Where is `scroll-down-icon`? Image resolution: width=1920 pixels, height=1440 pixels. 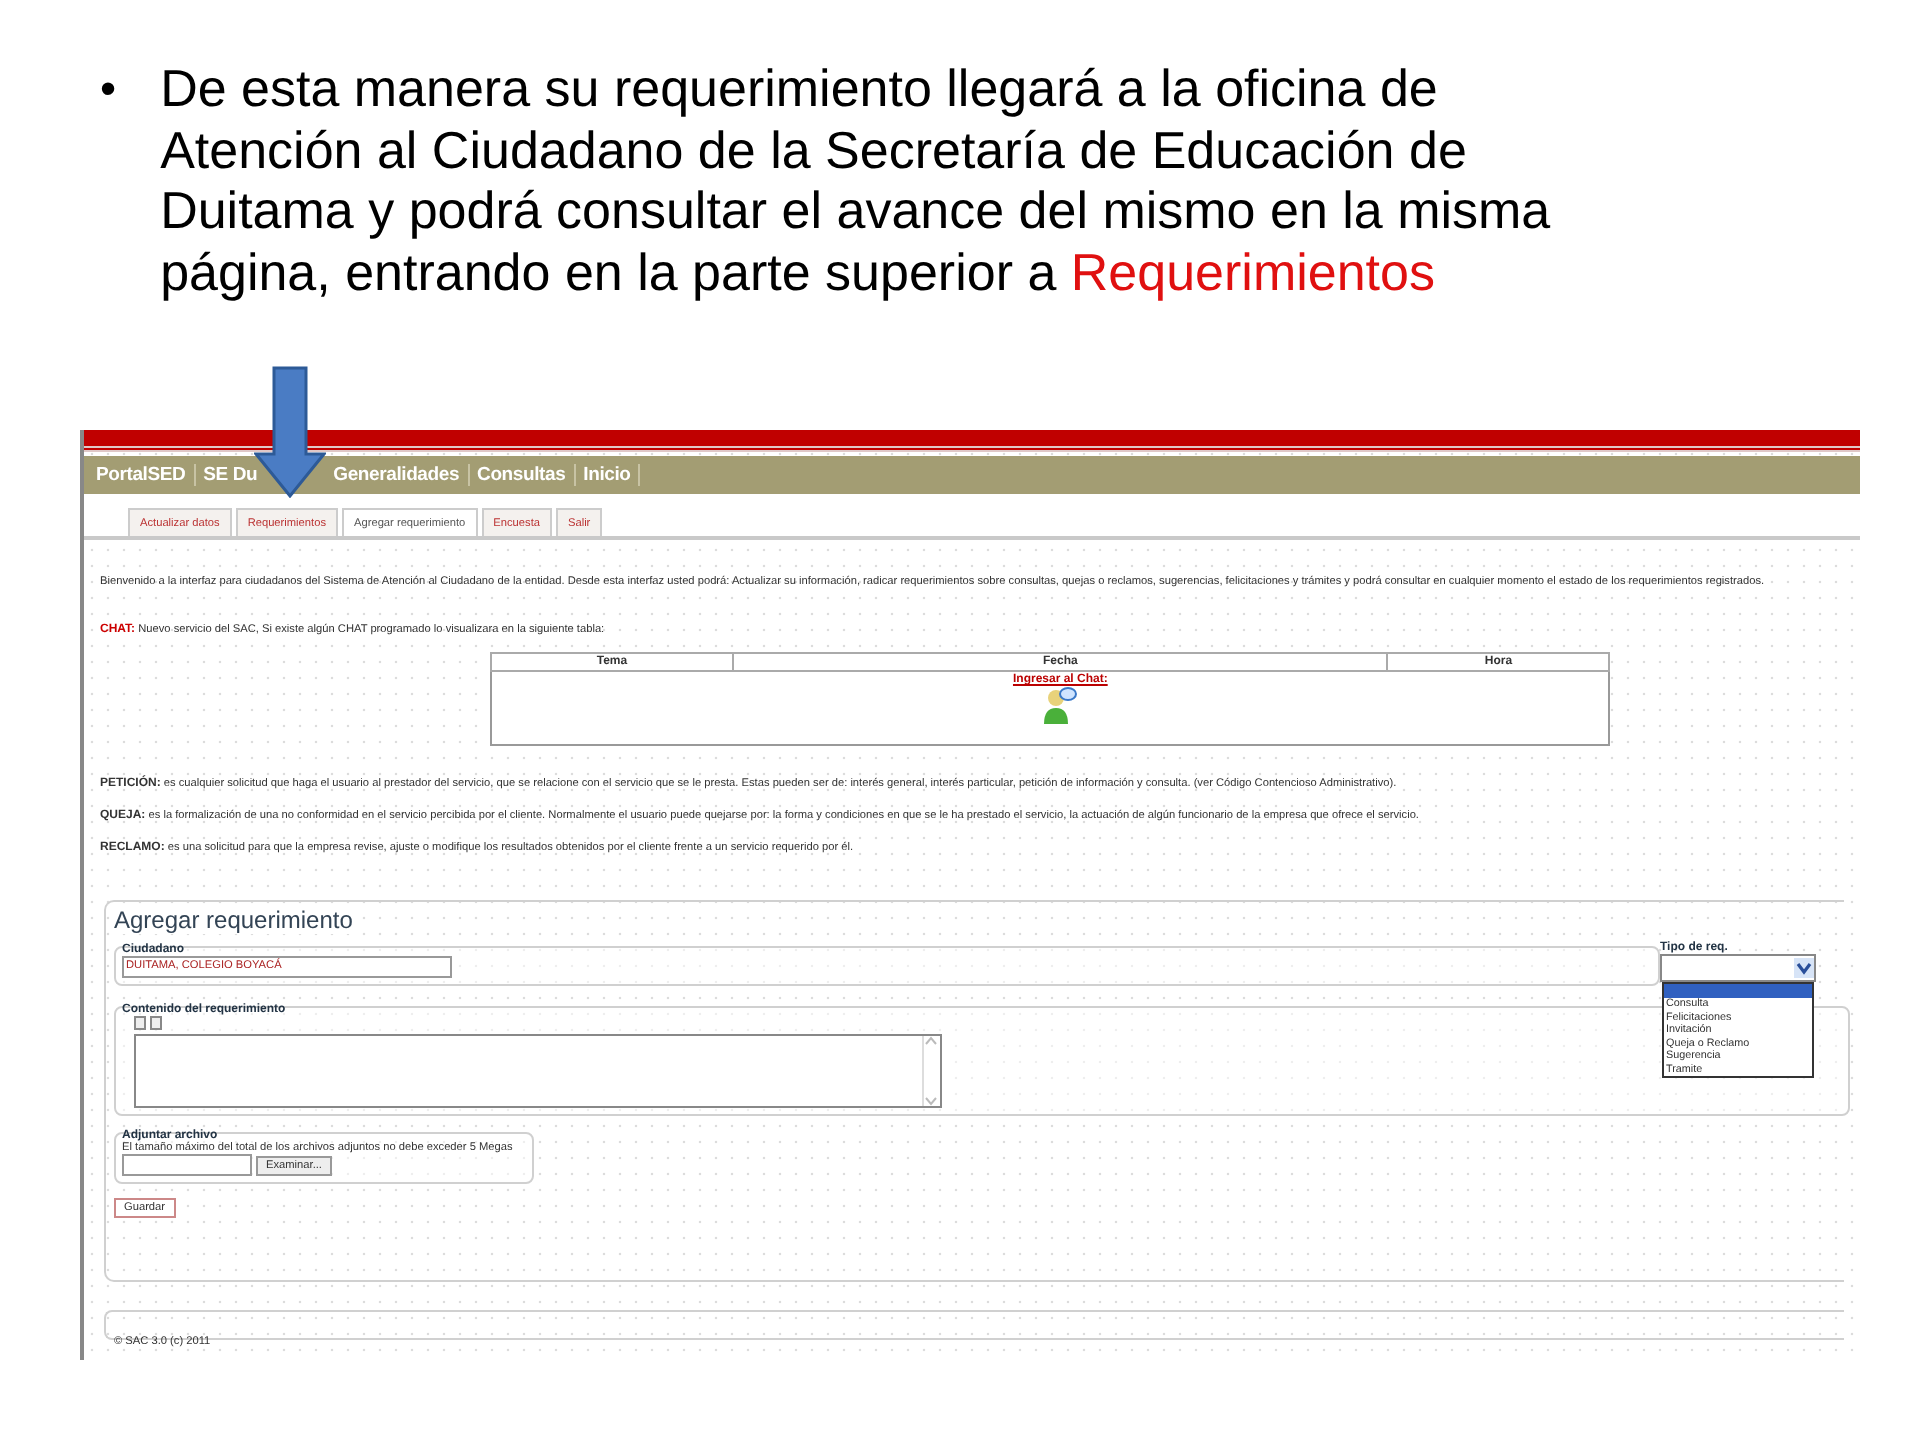 scroll-down-icon is located at coordinates (931, 1101).